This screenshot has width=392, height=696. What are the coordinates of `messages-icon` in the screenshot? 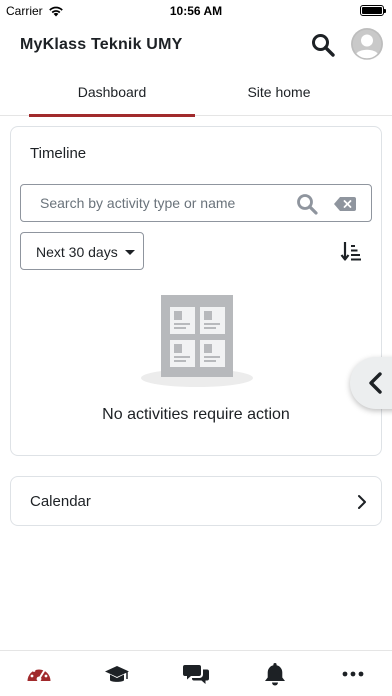 It's located at (196, 674).